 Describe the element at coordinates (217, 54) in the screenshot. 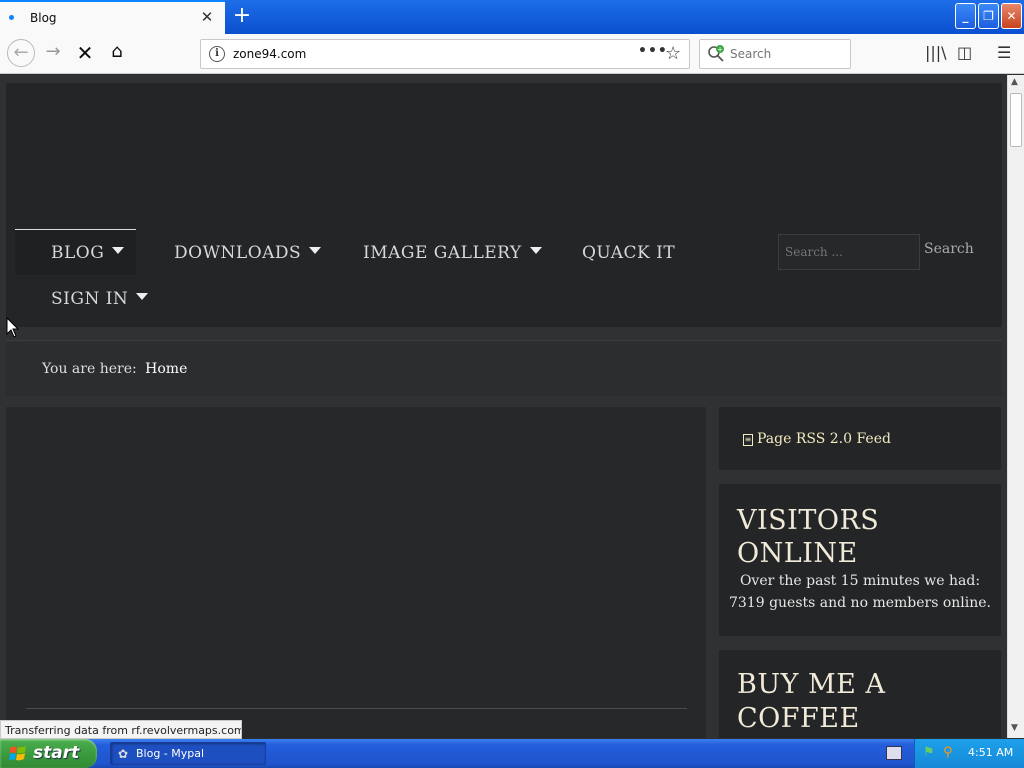

I see `site-info-icon: i` at that location.